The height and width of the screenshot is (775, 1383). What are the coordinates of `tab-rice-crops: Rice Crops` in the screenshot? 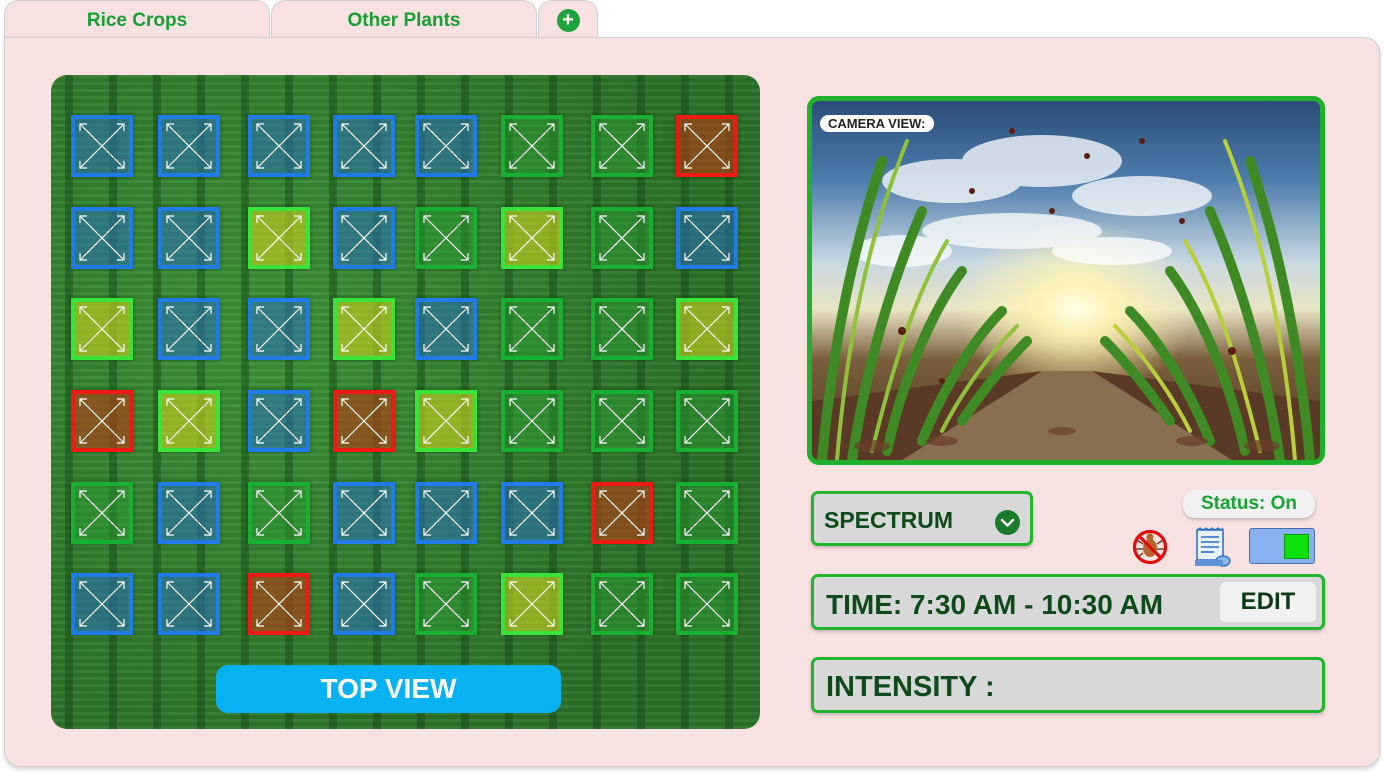 It's located at (137, 20).